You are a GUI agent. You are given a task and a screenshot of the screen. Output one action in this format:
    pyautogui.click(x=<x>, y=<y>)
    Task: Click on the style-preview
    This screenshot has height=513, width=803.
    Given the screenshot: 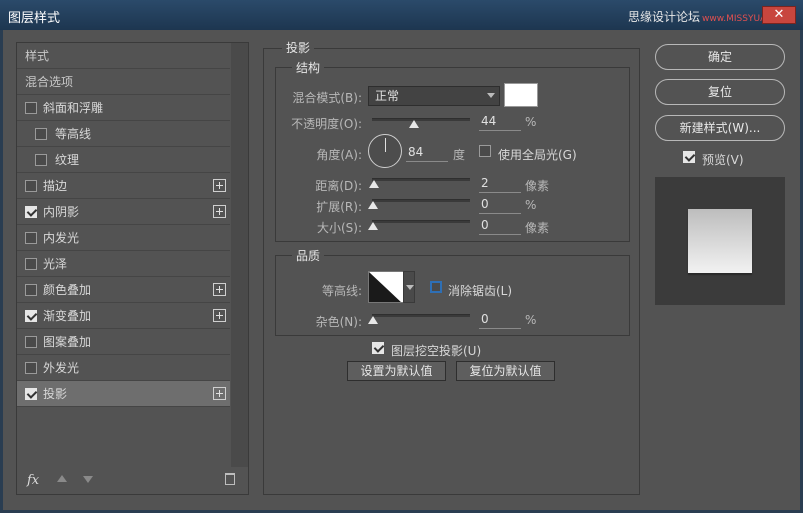 What is the action you would take?
    pyautogui.click(x=720, y=241)
    